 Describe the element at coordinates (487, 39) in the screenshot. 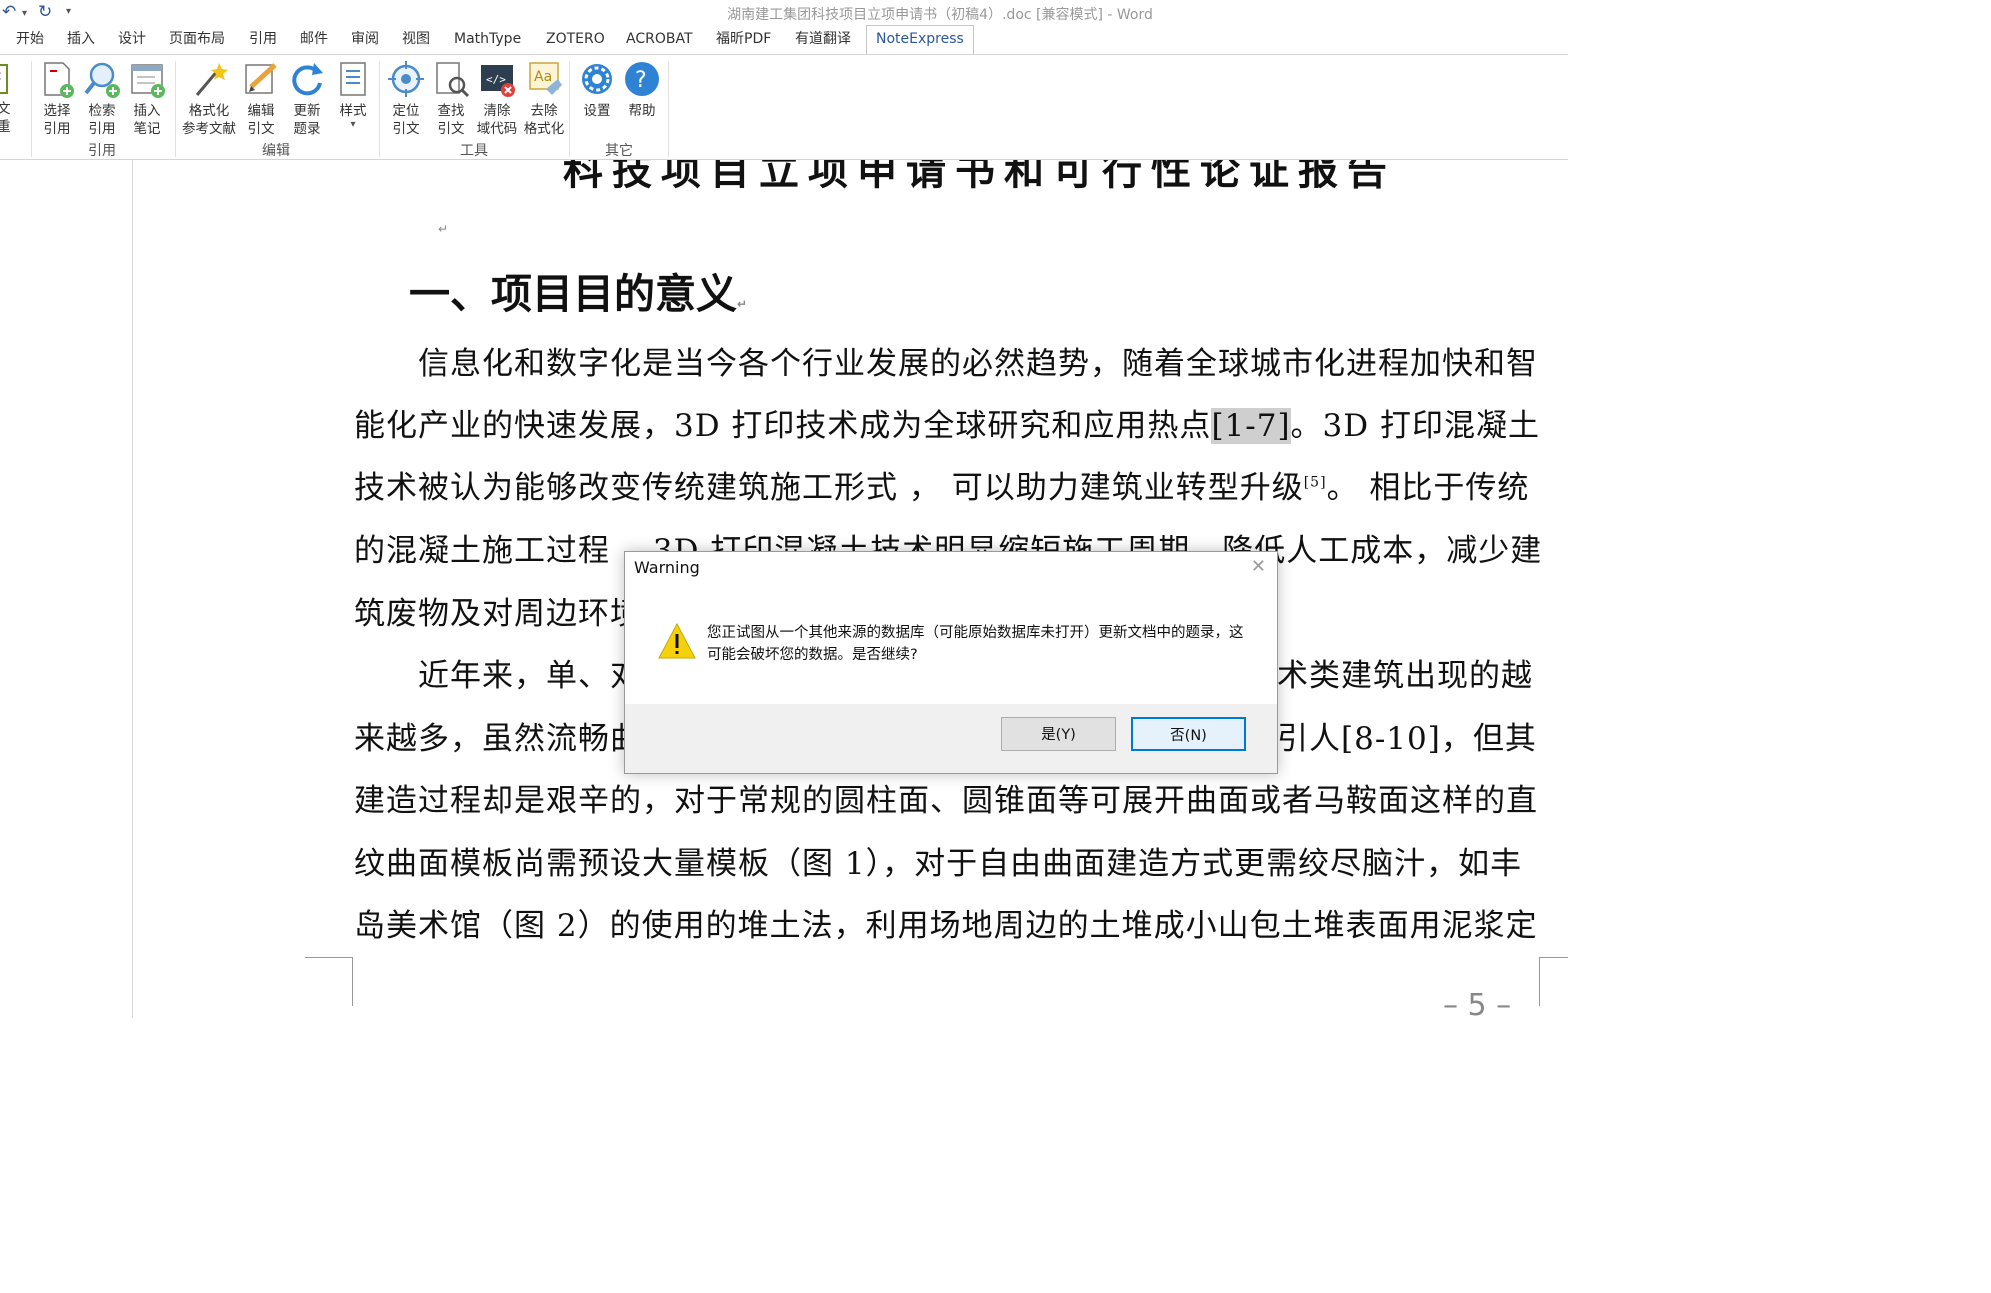

I see `tab-mathtype: MathType` at that location.